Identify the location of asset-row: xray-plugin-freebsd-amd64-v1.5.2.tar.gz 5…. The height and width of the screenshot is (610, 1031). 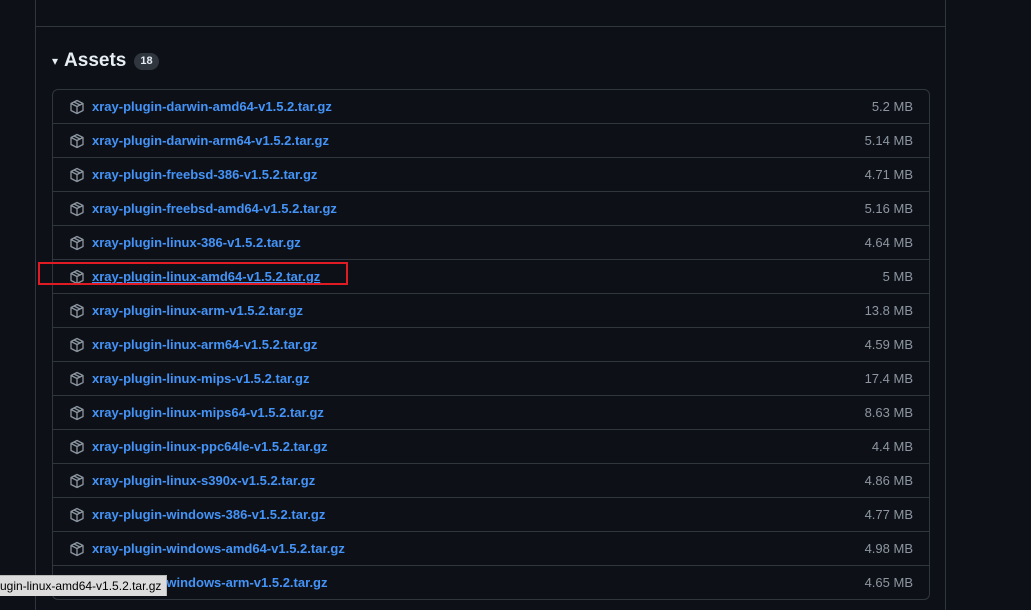
(491, 208).